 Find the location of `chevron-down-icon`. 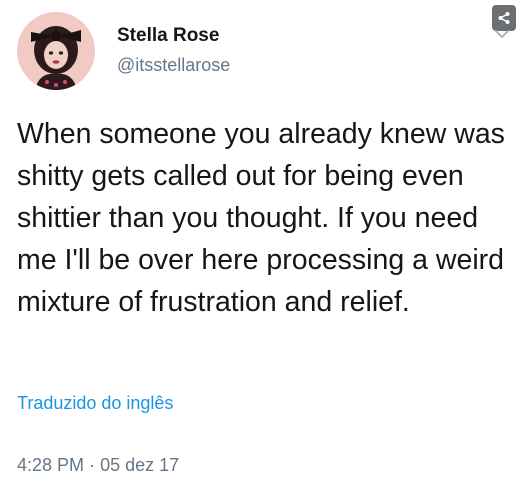

chevron-down-icon is located at coordinates (502, 34).